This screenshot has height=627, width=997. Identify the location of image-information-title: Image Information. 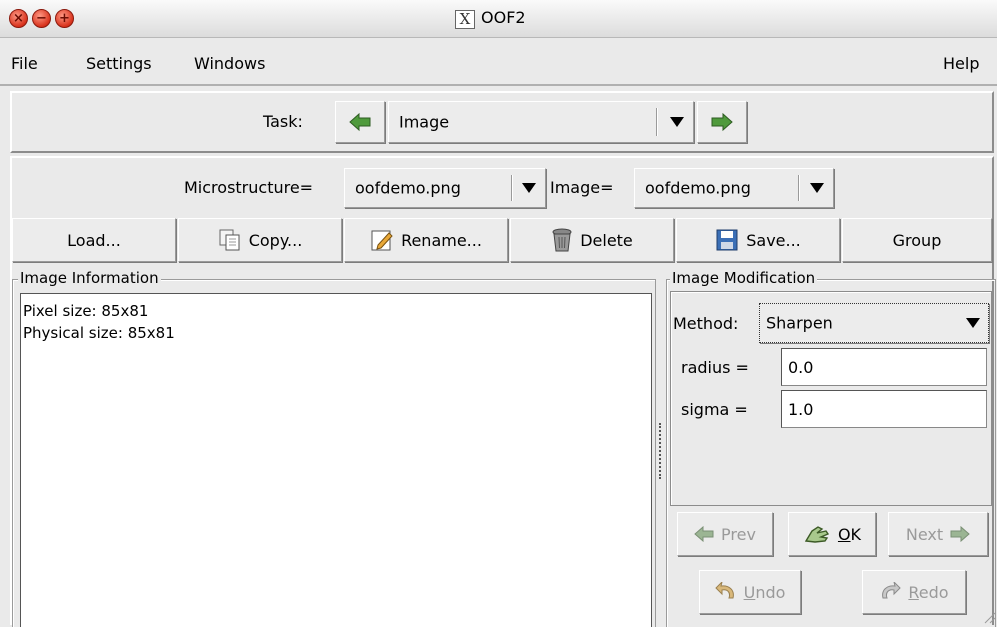
(89, 278).